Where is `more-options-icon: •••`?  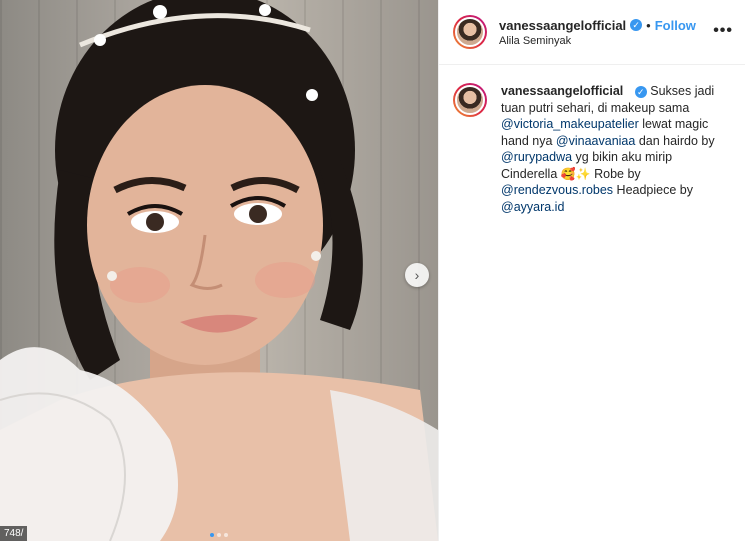 more-options-icon: ••• is located at coordinates (723, 31).